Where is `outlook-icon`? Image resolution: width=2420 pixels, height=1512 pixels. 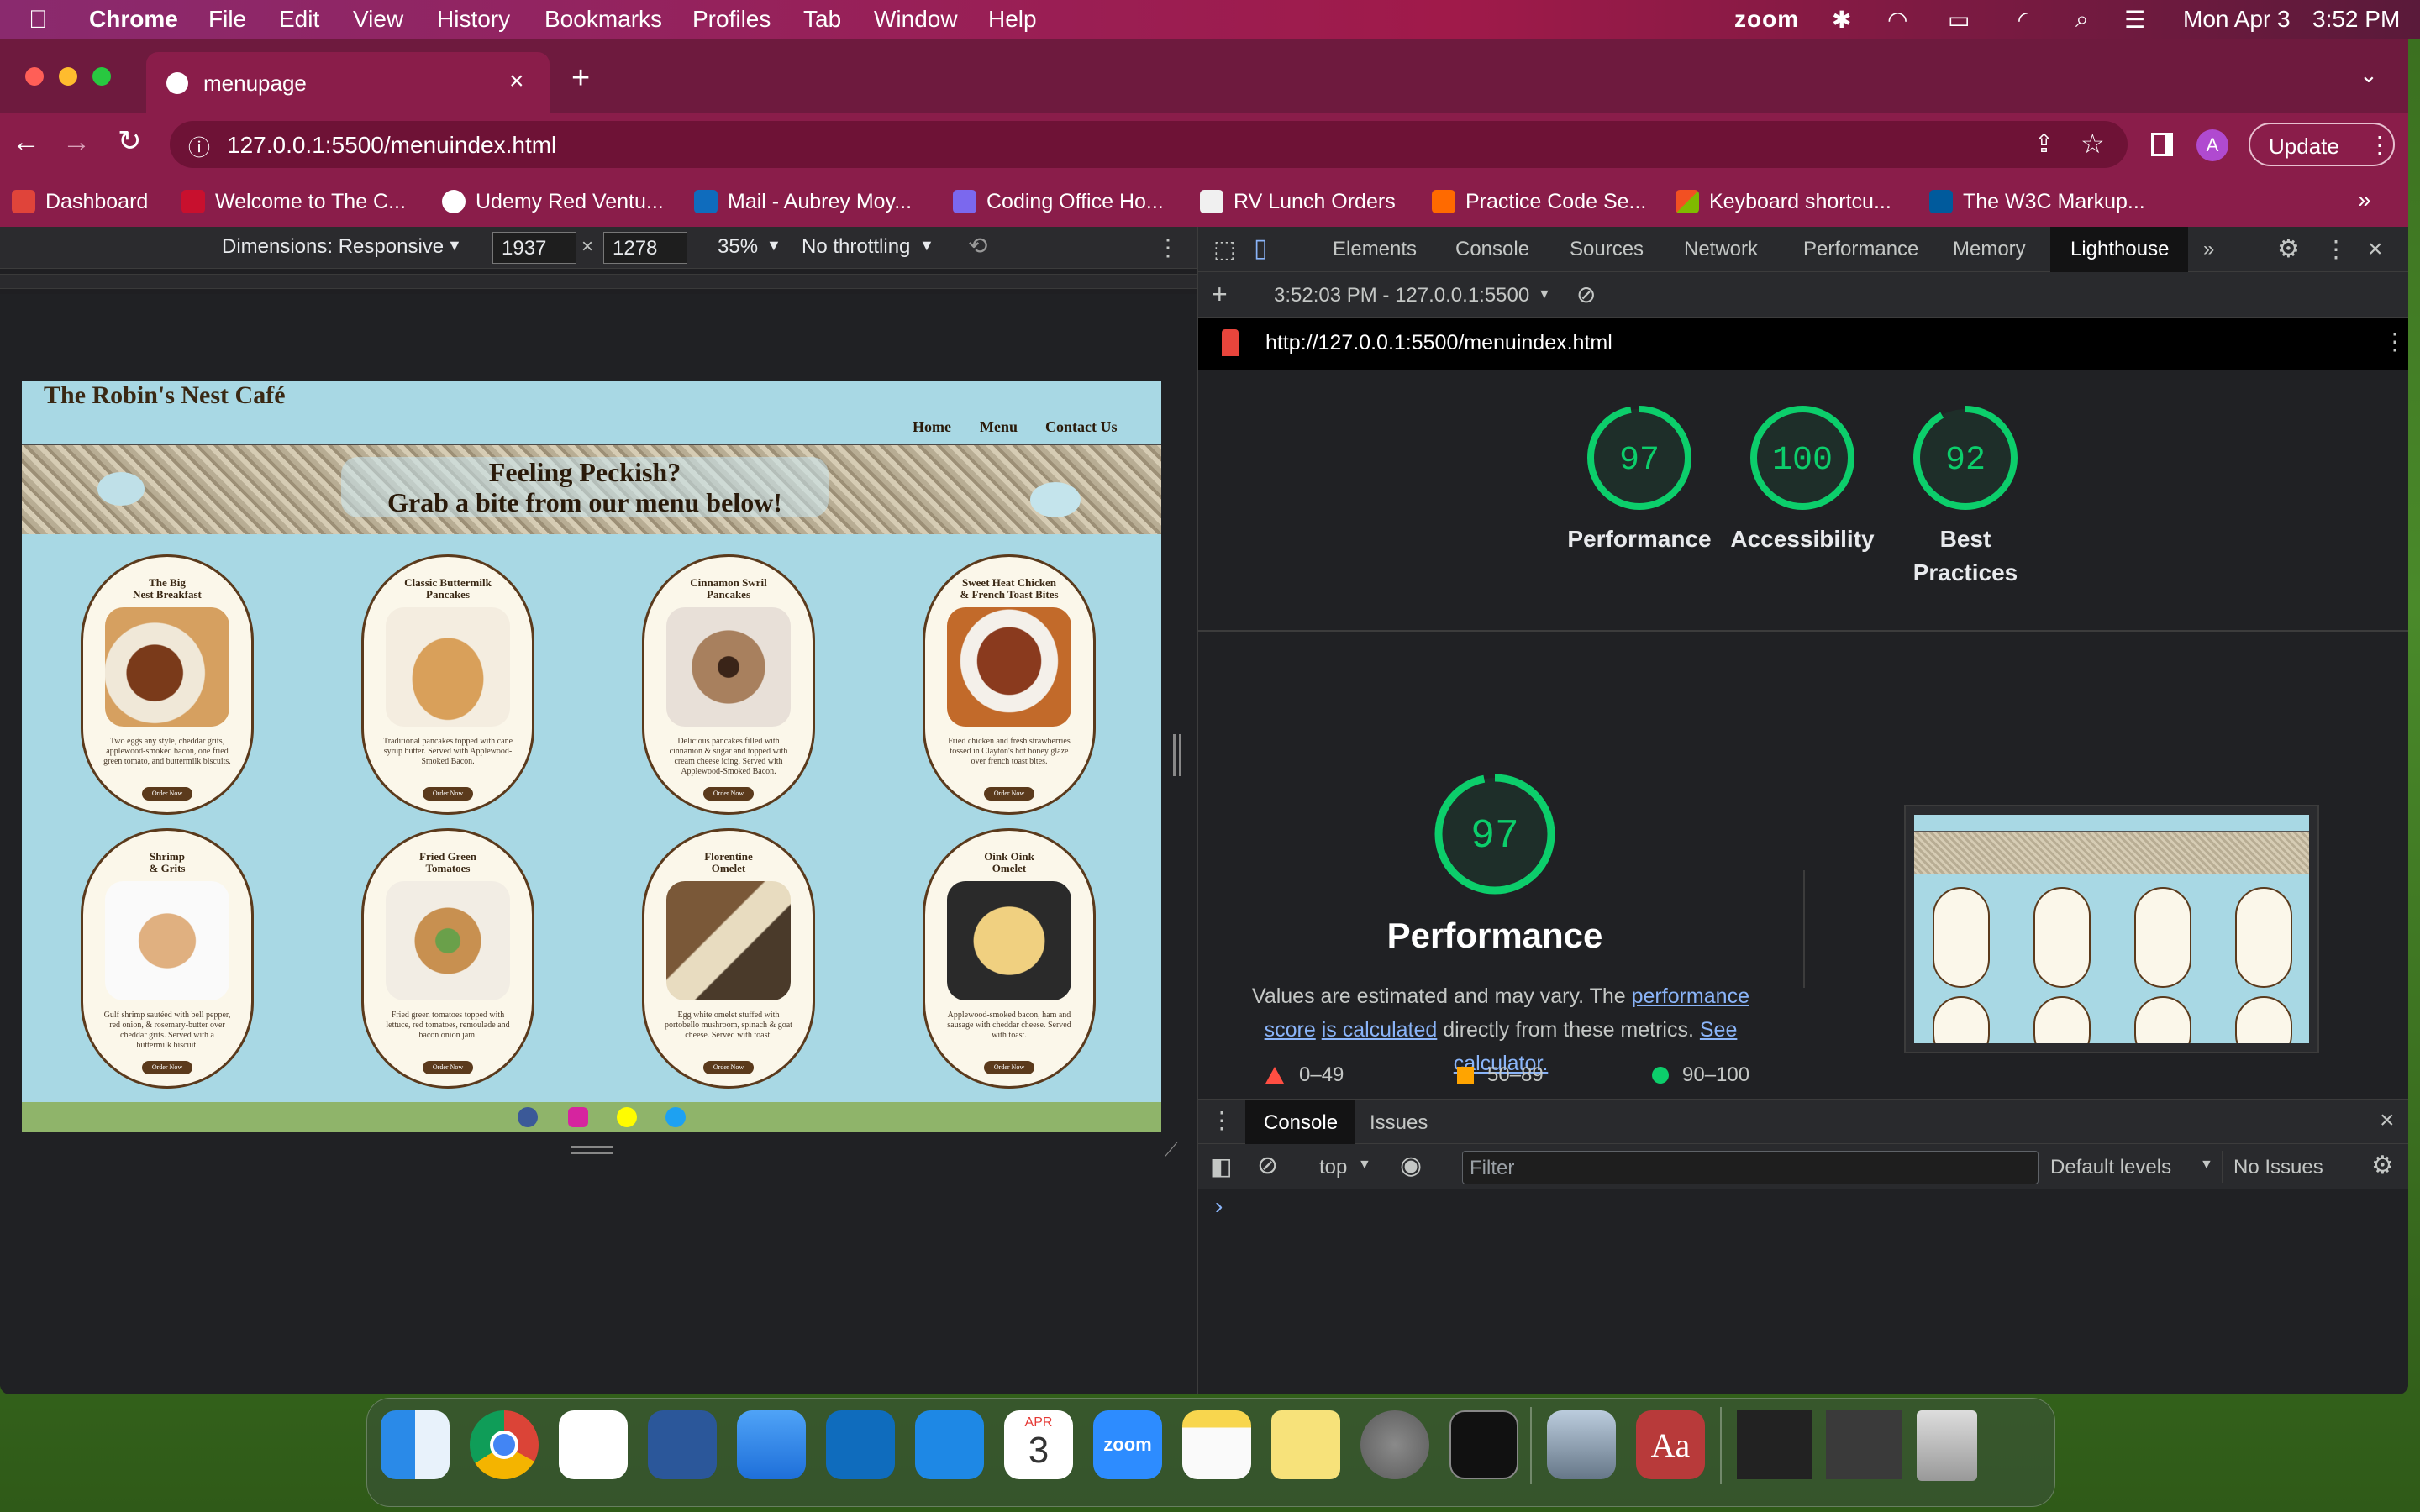
outlook-icon is located at coordinates (861, 1444).